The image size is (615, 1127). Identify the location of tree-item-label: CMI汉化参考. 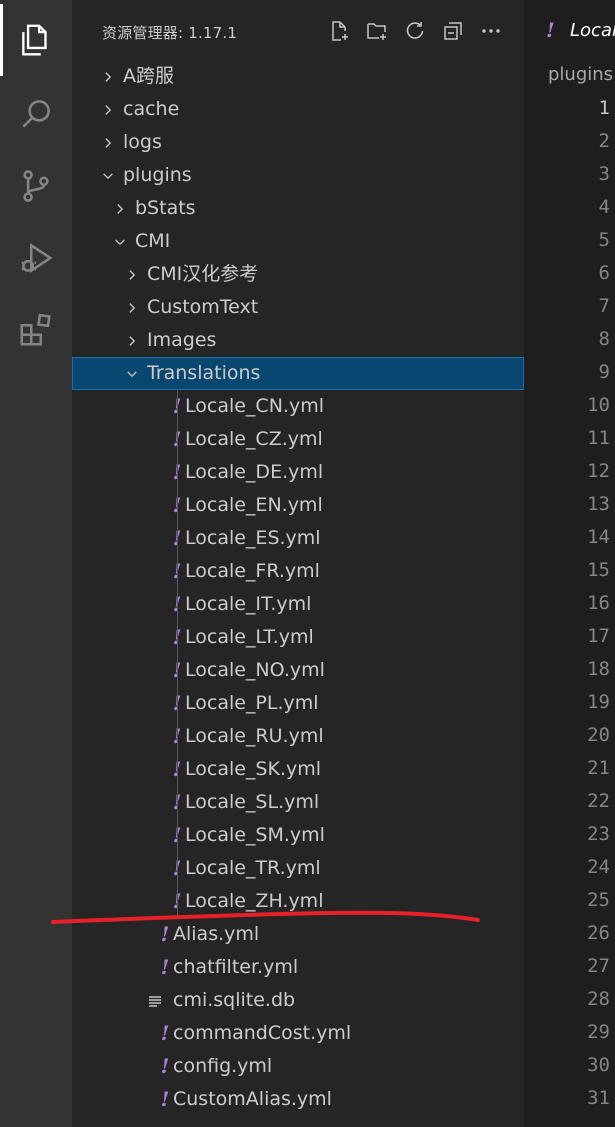
(203, 274).